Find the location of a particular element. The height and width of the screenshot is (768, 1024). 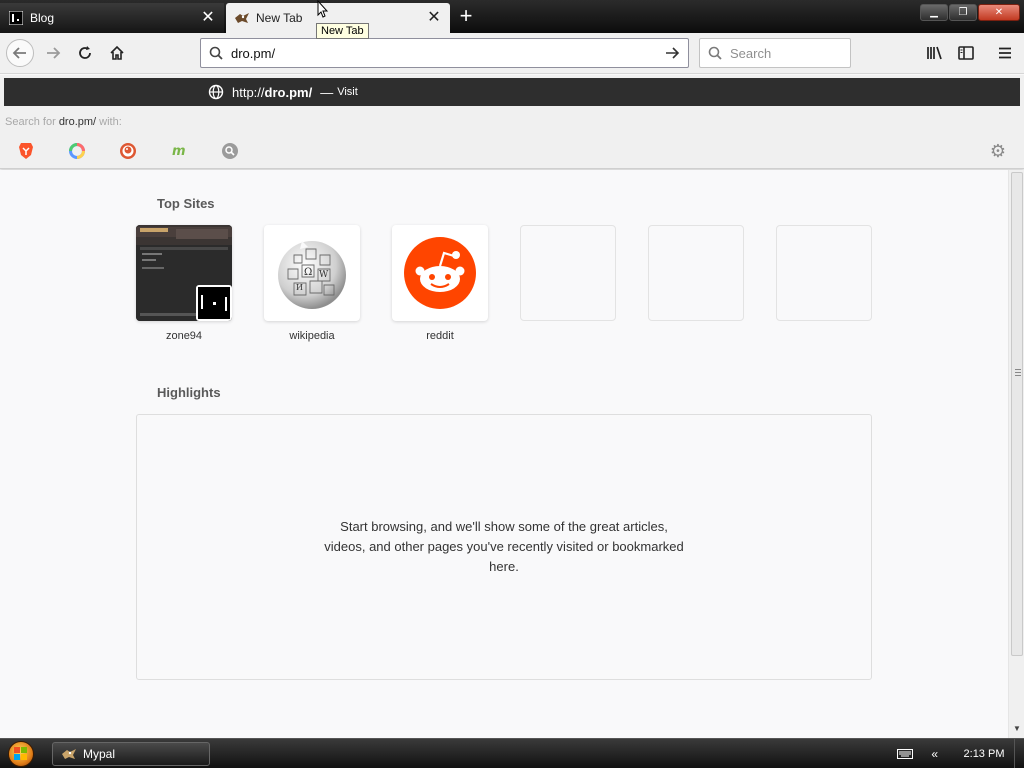

search-for-term: dro.pm/ is located at coordinates (77, 122).